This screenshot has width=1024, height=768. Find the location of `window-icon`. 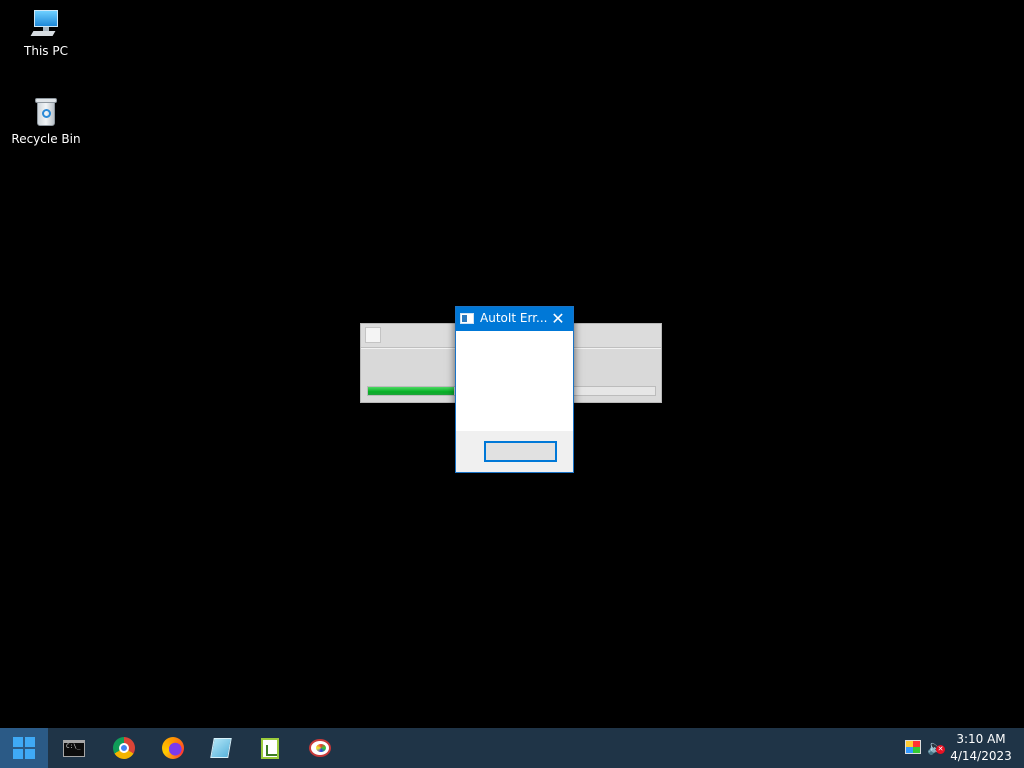

window-icon is located at coordinates (467, 318).